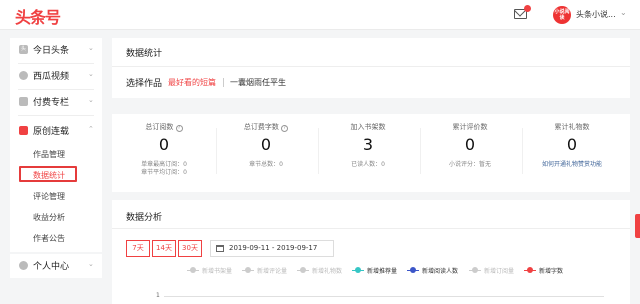 Image resolution: width=640 pixels, height=304 pixels. I want to click on section-title: 数据分析, so click(144, 218).